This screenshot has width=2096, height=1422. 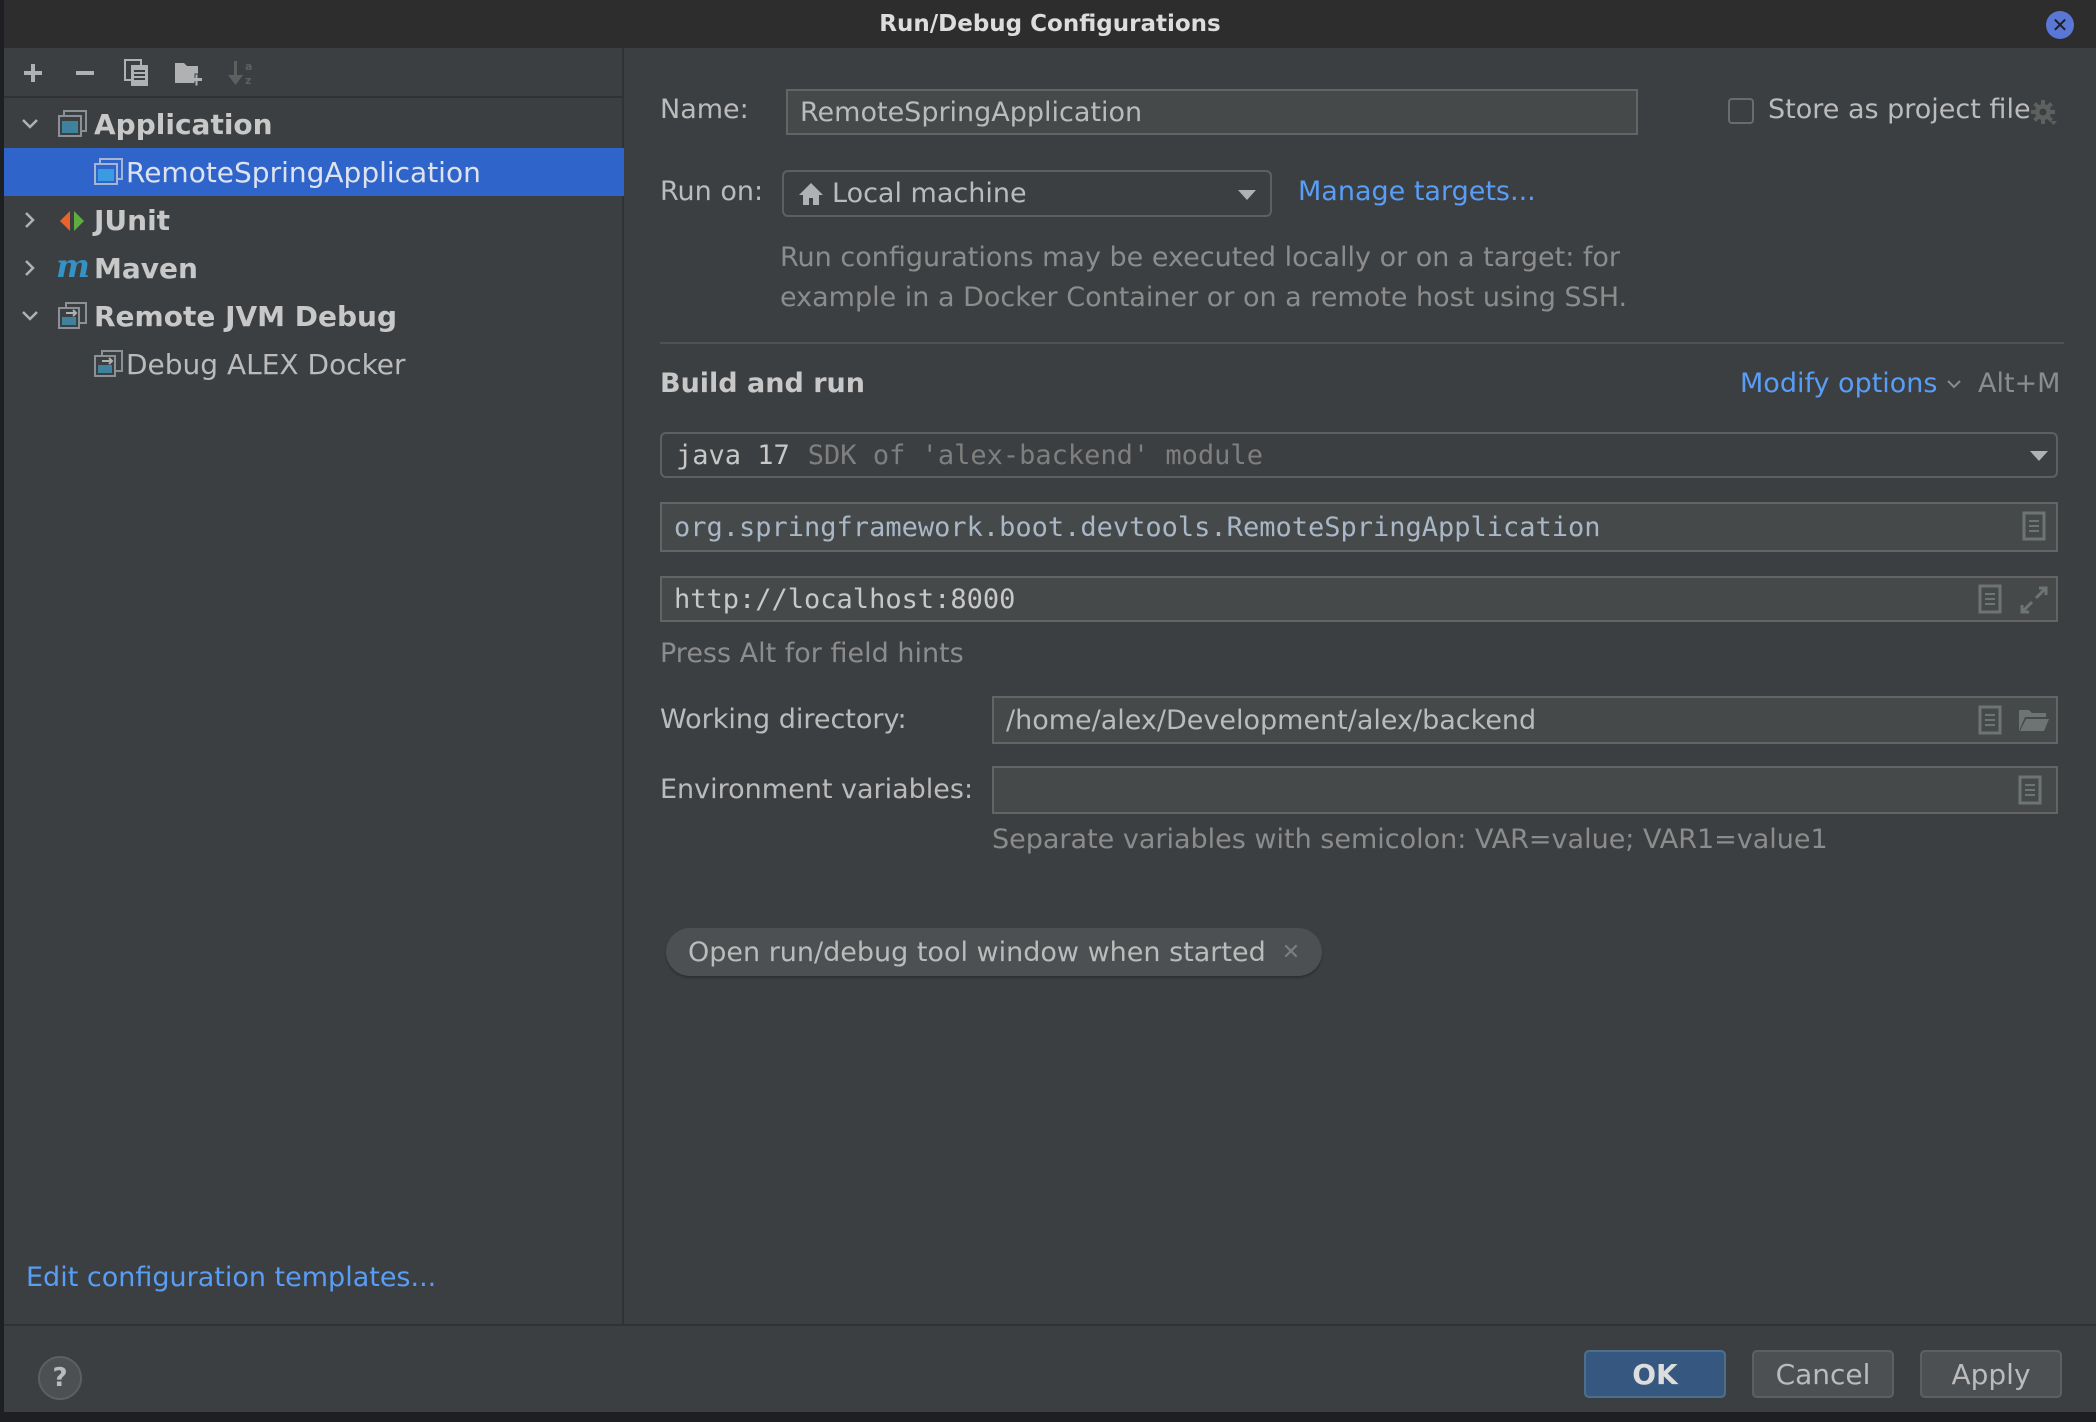 I want to click on tree-group-remote-jvm-debug: Remote JVM Debug, so click(x=314, y=316).